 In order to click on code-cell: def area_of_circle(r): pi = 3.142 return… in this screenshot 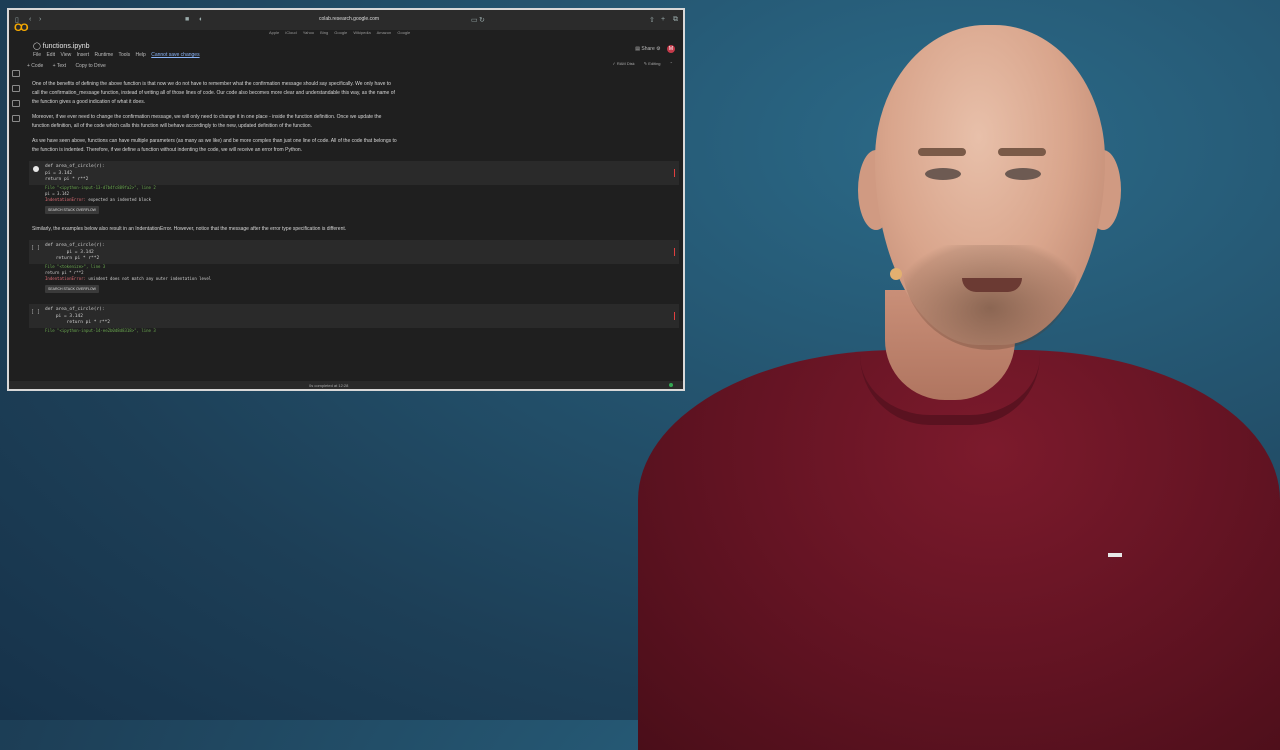, I will do `click(354, 173)`.